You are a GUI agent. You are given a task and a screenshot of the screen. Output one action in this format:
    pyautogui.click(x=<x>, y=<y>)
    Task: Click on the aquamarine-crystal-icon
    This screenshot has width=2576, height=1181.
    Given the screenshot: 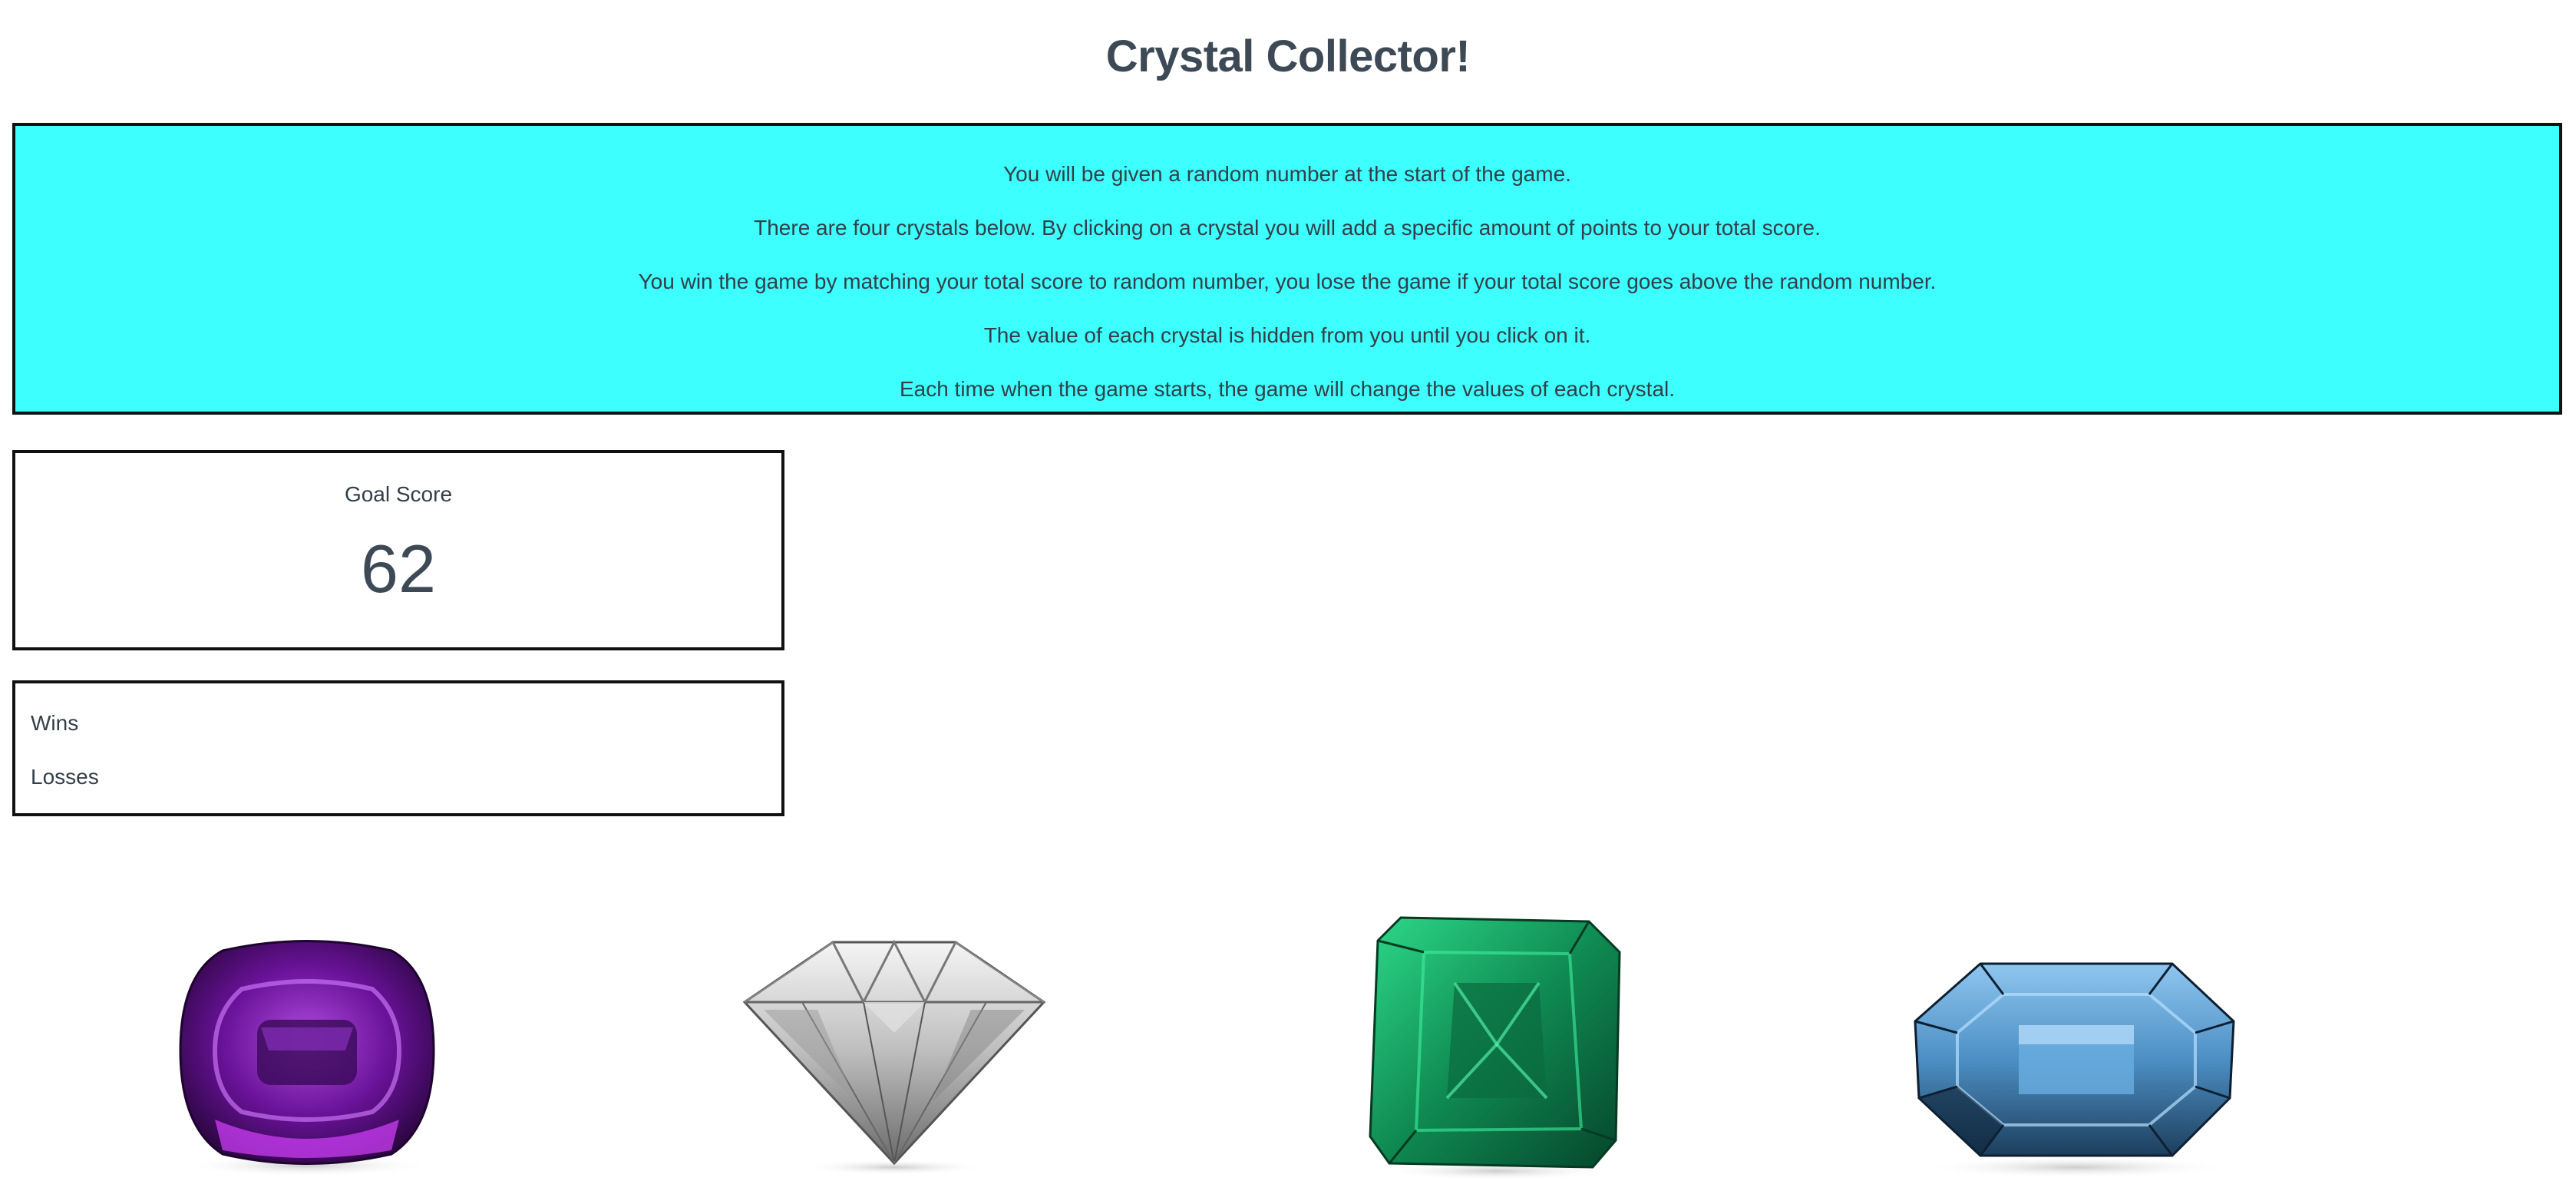 What is the action you would take?
    pyautogui.click(x=2074, y=1070)
    